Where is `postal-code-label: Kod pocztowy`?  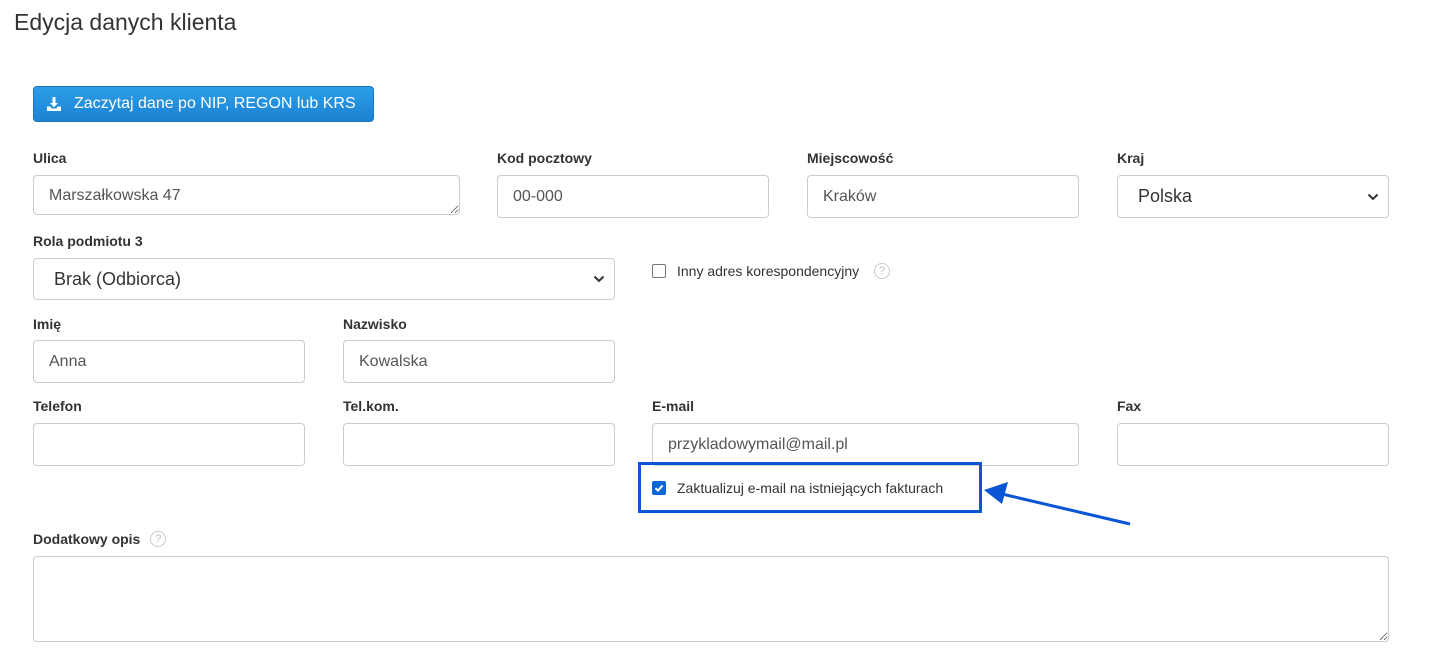
postal-code-label: Kod pocztowy is located at coordinates (544, 158).